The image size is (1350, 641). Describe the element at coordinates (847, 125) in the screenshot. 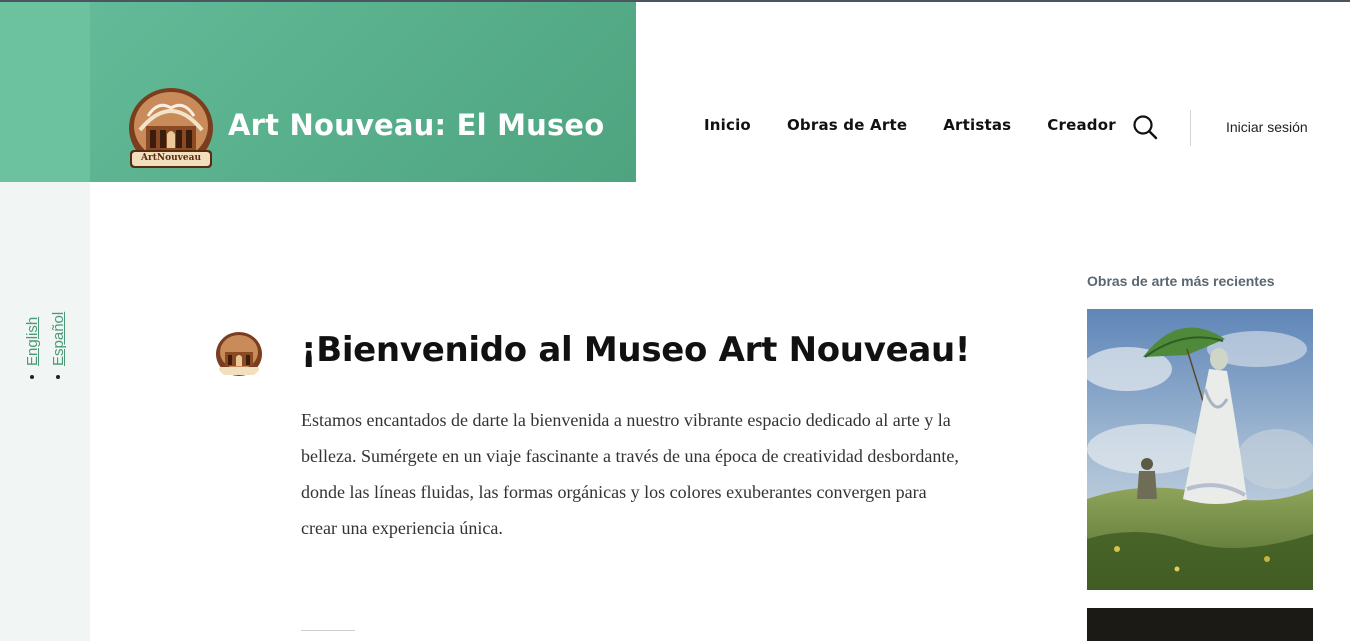

I see `nav-item-obras-de-arte: Obras de Arte` at that location.